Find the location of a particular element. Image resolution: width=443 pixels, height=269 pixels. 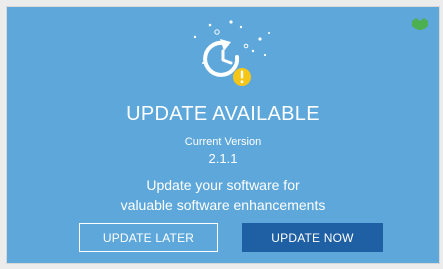

update-clock-warning-icon is located at coordinates (231, 53).